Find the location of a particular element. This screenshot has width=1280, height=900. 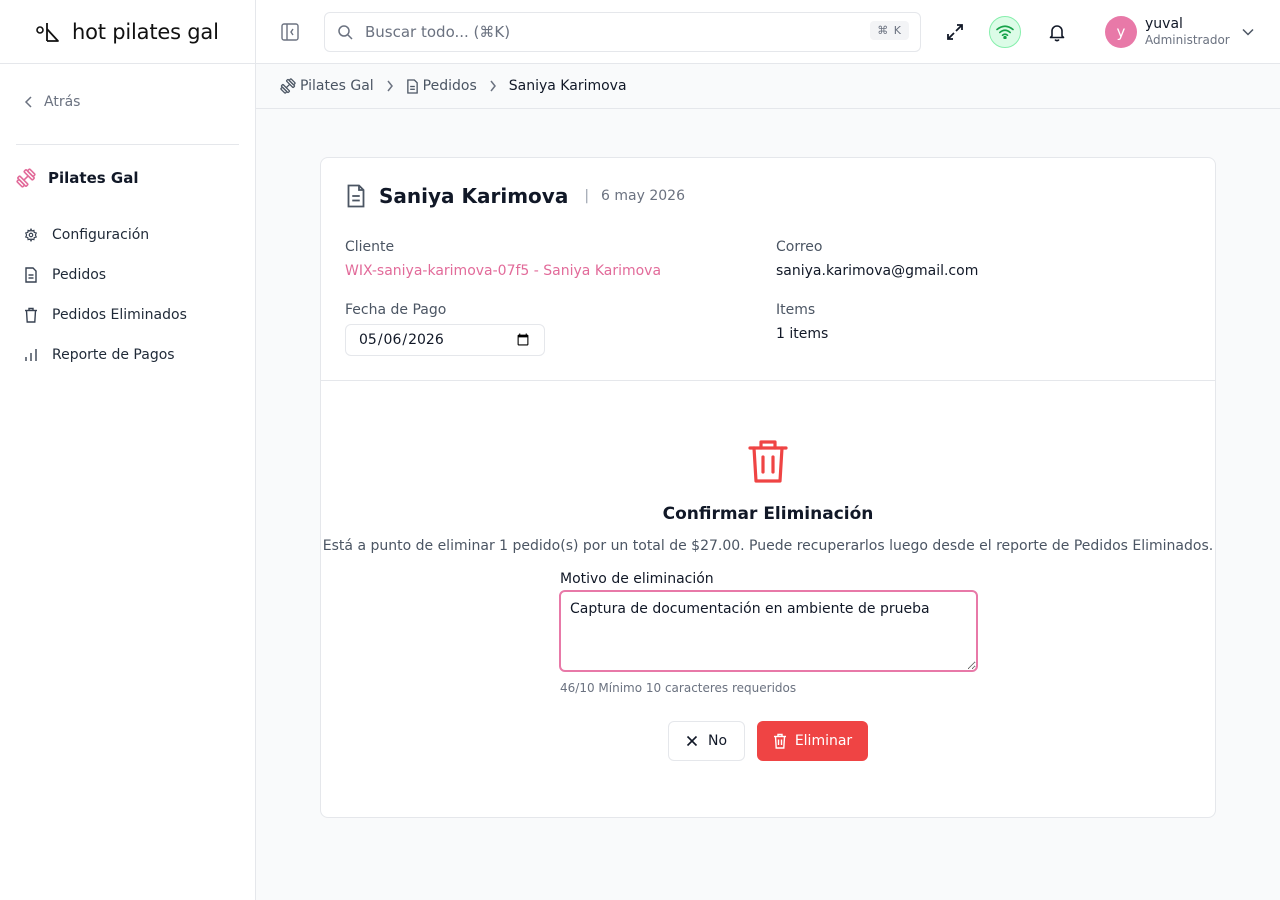

expand-icon is located at coordinates (955, 32).